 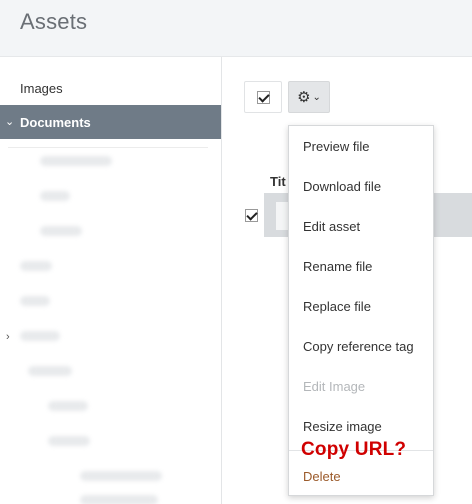 I want to click on column-header-title: Tit, so click(x=278, y=181).